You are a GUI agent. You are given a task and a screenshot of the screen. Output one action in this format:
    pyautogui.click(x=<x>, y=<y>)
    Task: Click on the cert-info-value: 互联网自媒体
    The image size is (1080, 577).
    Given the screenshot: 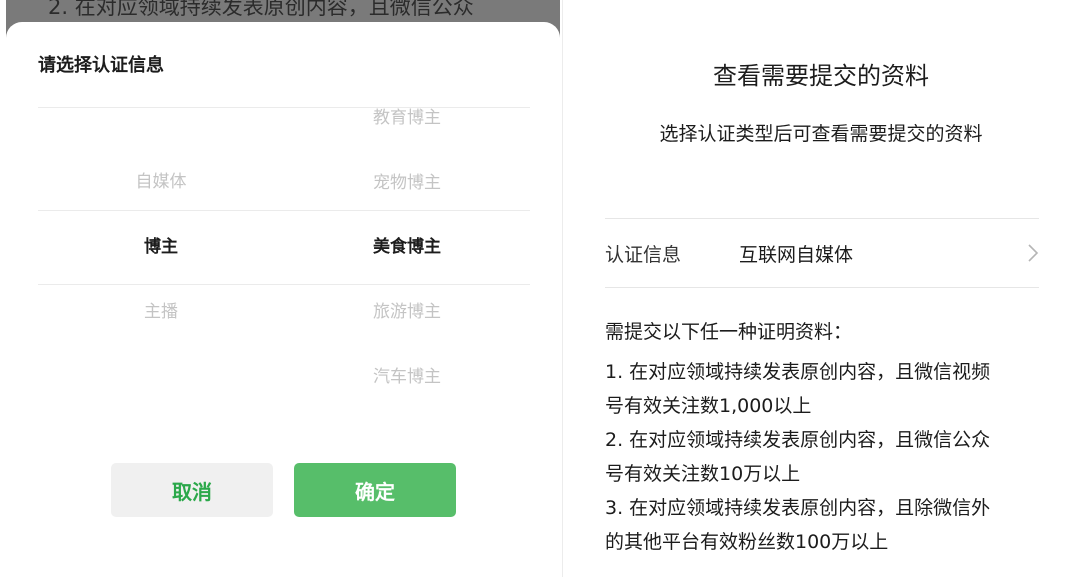 What is the action you would take?
    pyautogui.click(x=796, y=255)
    